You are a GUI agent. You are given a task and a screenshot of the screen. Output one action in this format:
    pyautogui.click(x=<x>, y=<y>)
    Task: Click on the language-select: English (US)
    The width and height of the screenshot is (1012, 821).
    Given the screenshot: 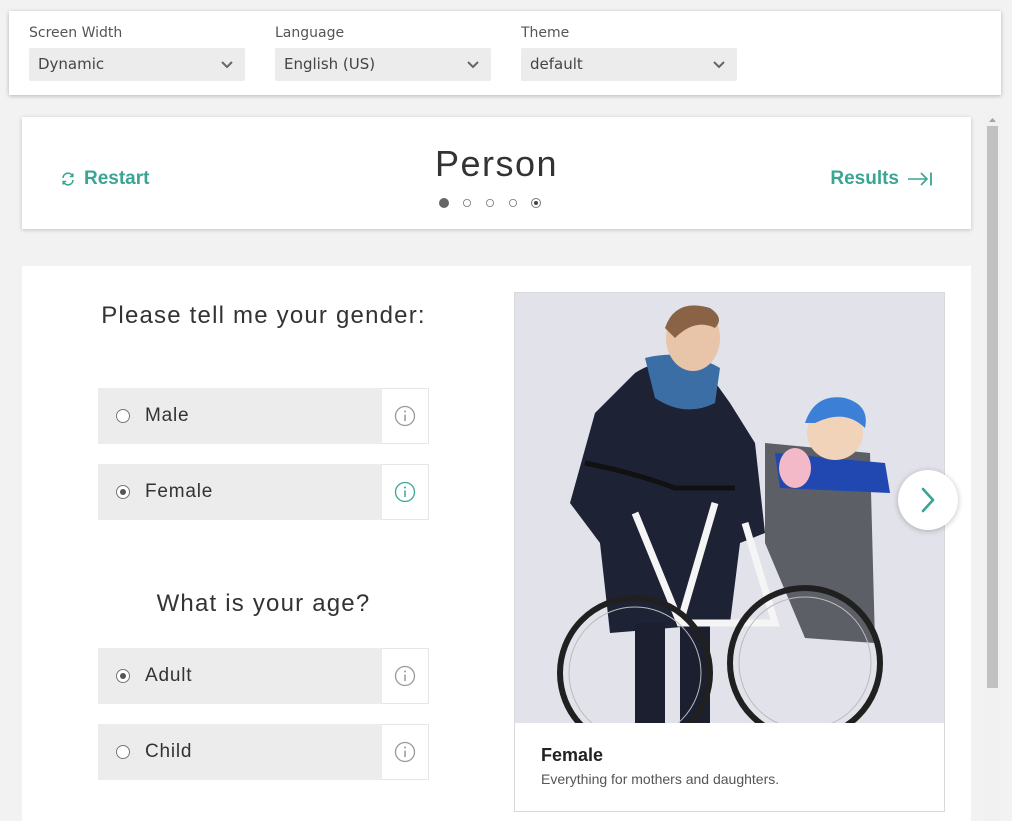 What is the action you would take?
    pyautogui.click(x=383, y=64)
    